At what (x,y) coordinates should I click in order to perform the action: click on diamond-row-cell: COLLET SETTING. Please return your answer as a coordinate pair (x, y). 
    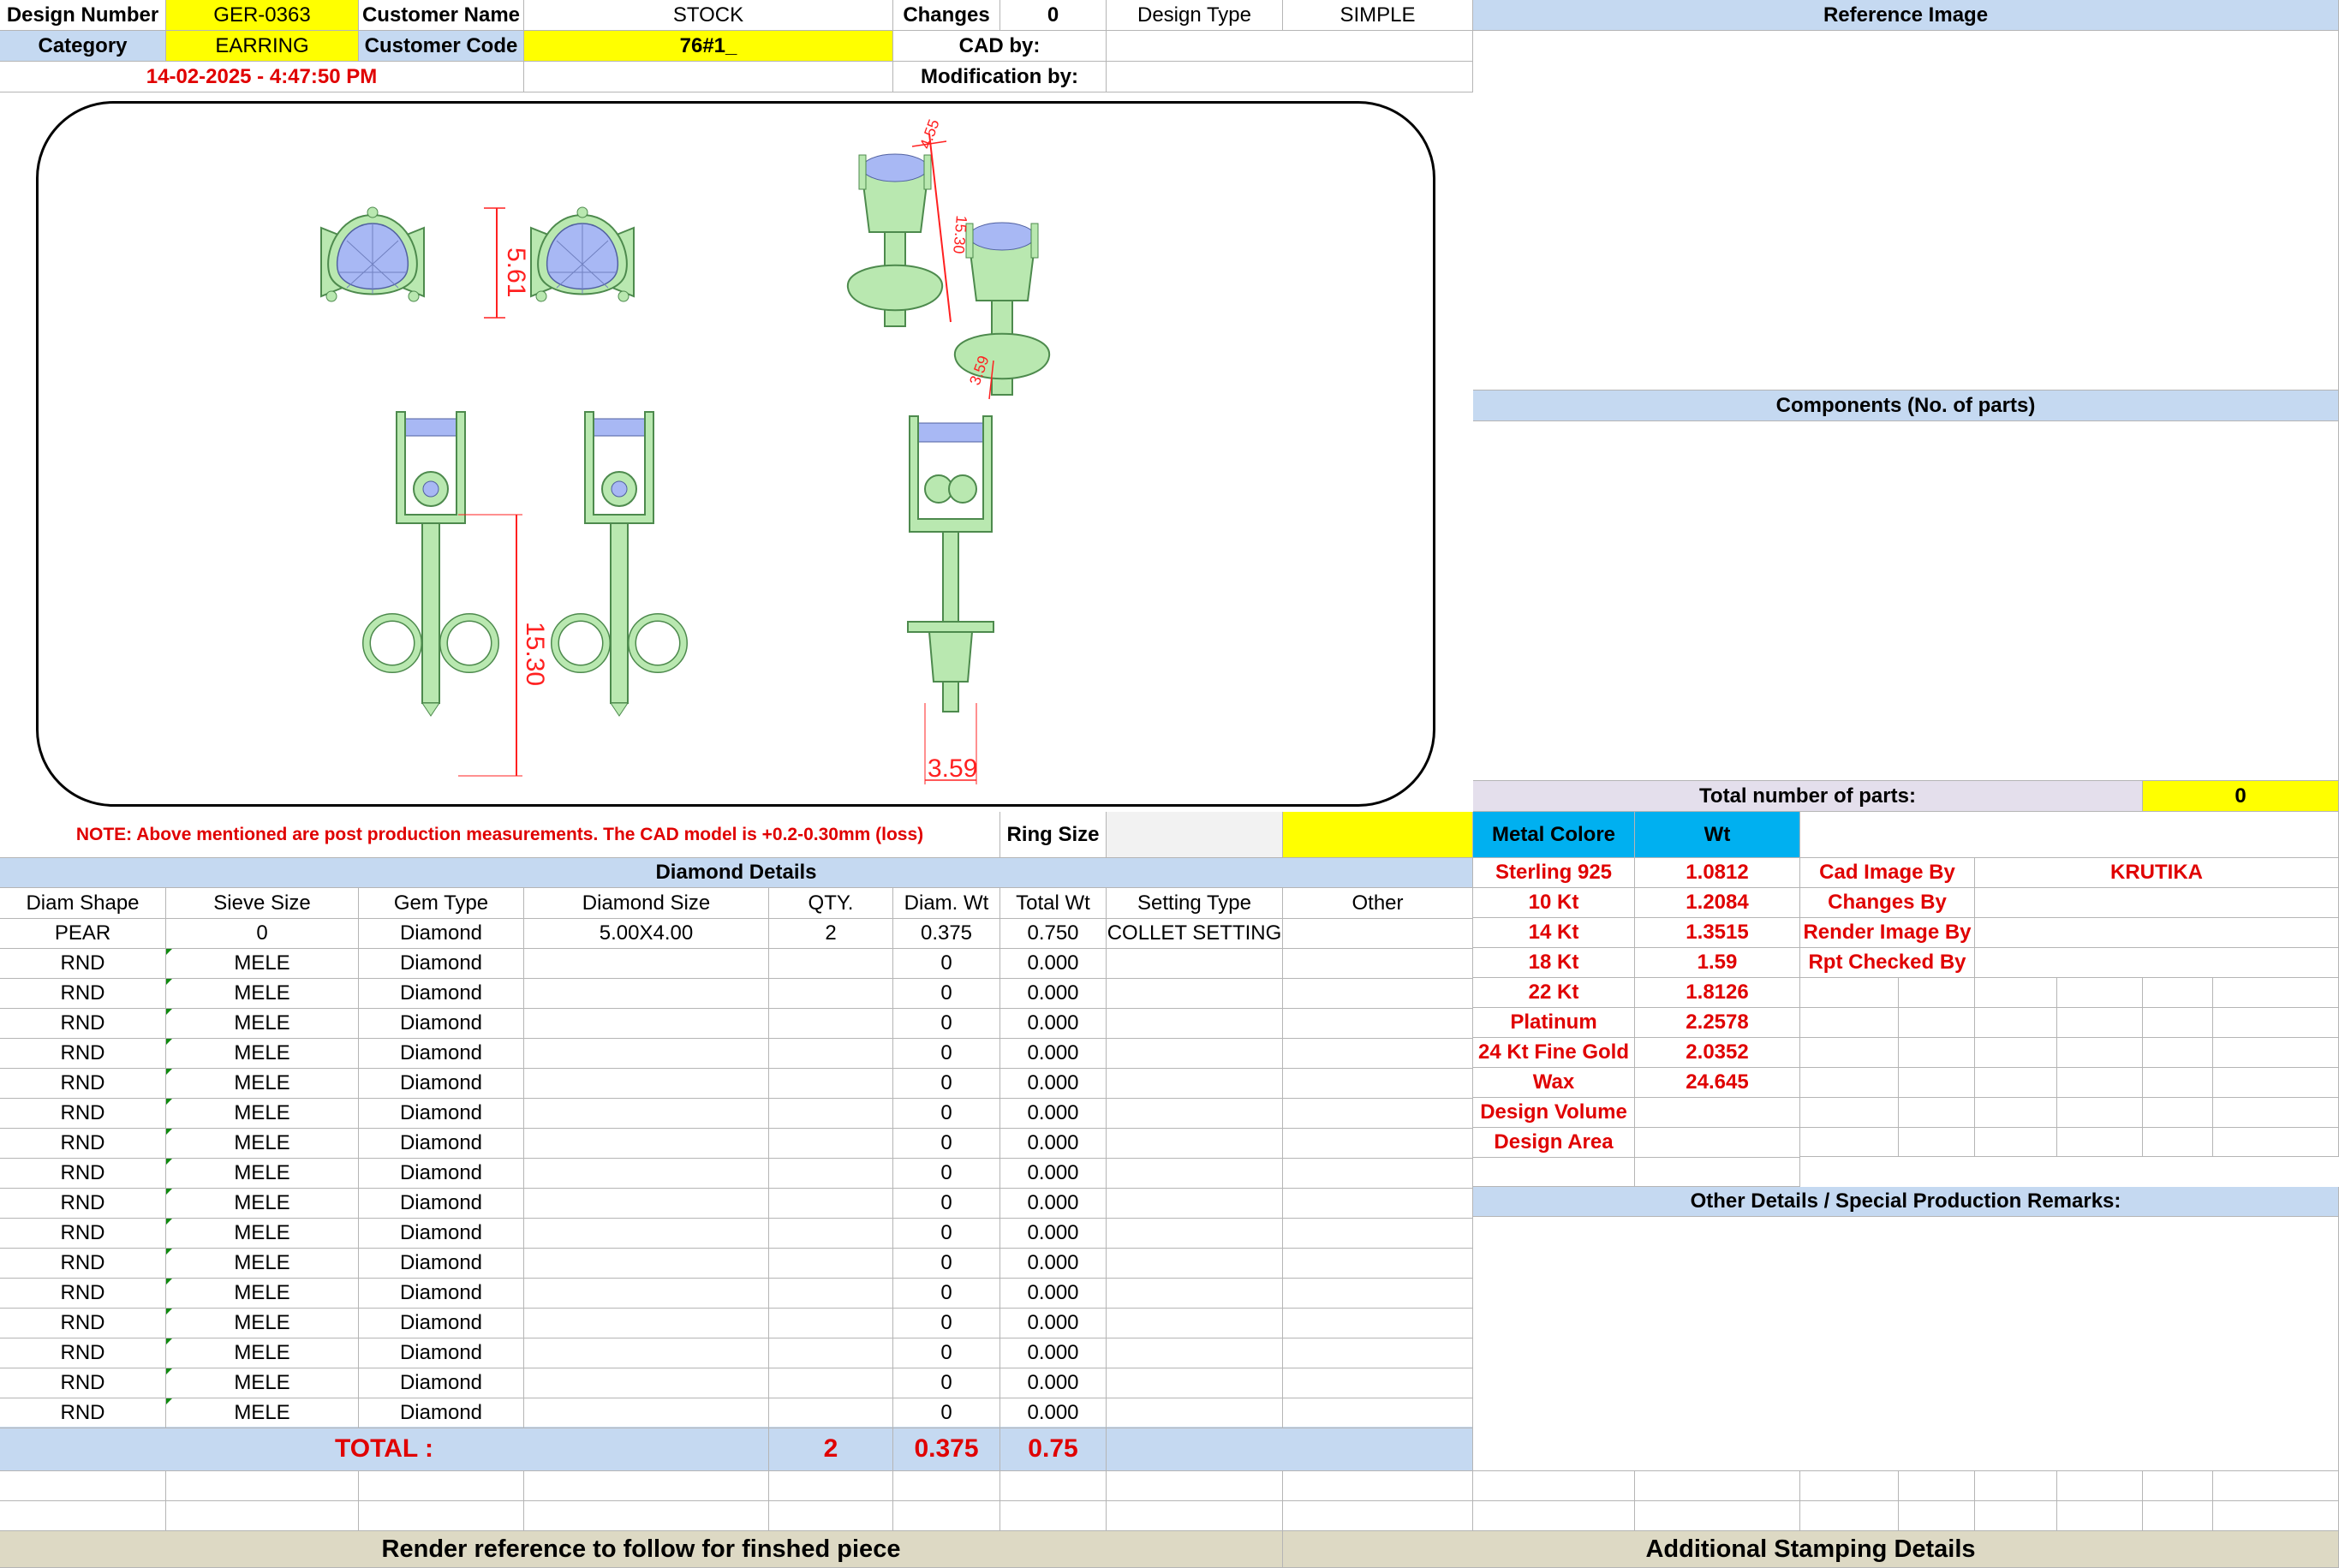
    Looking at the image, I should click on (1195, 934).